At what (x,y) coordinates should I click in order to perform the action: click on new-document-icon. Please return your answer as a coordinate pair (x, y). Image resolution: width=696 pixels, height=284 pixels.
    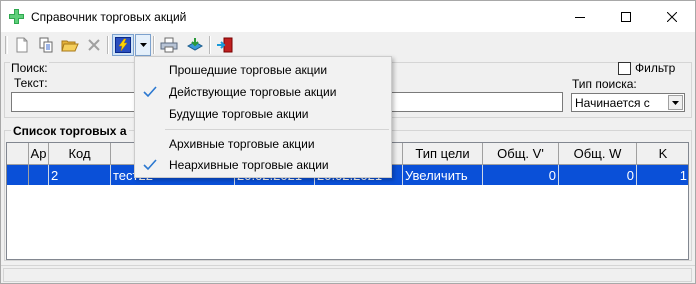
    Looking at the image, I should click on (22, 45).